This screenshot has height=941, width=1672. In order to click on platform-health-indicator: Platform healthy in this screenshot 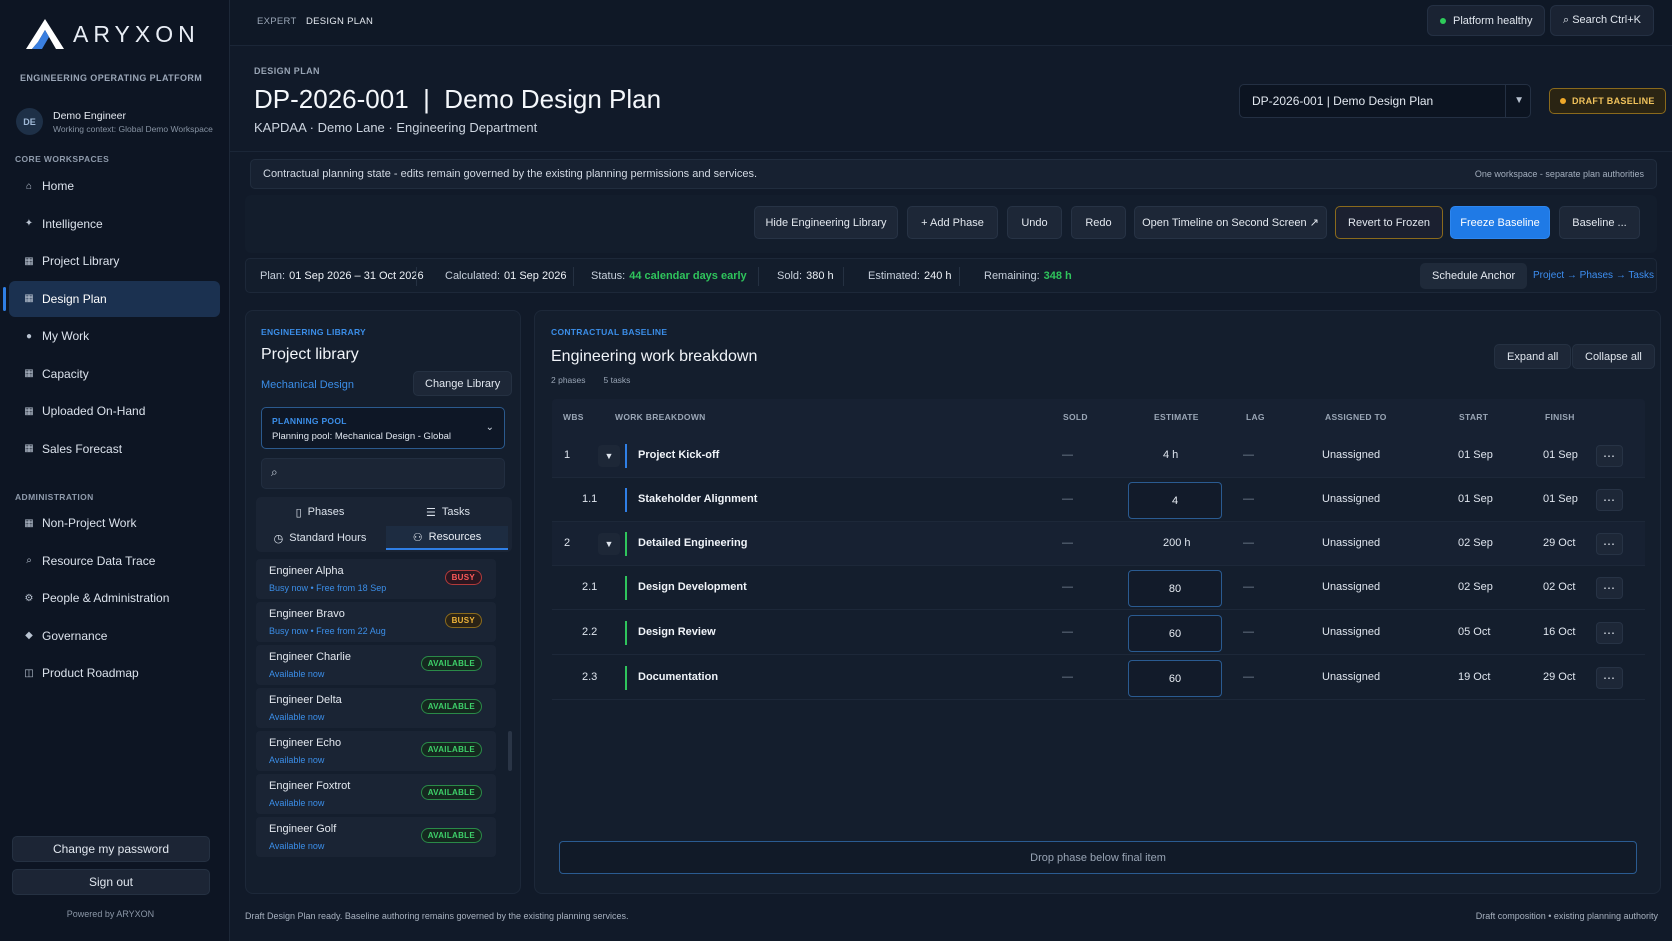, I will do `click(1486, 20)`.